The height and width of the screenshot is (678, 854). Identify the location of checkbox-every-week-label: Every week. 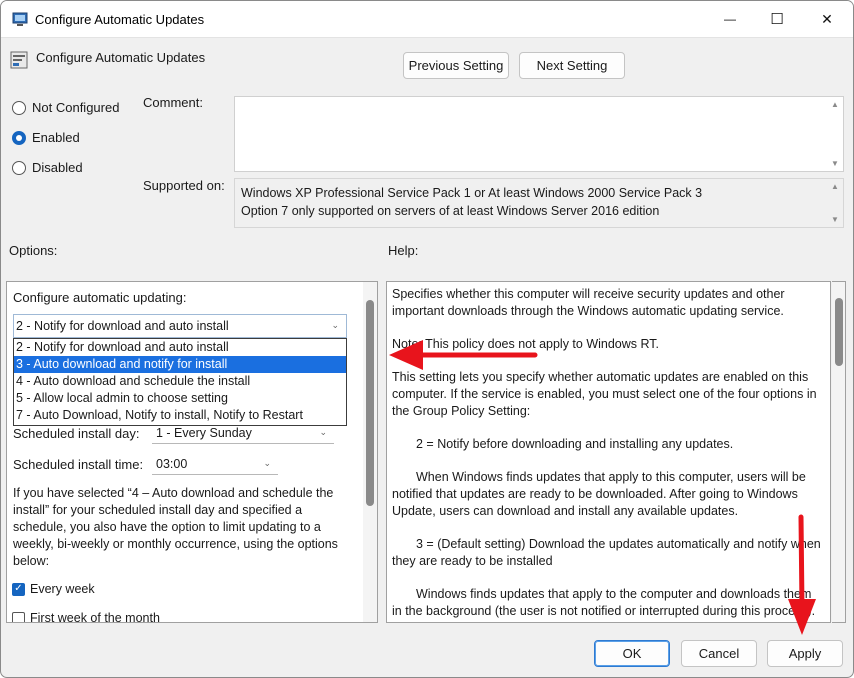
(62, 589).